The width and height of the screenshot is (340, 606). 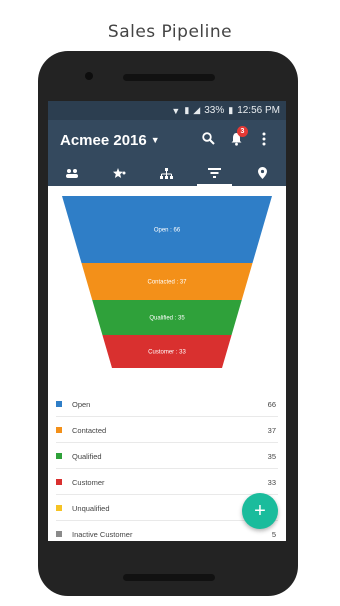 What do you see at coordinates (103, 140) in the screenshot?
I see `app-title: Acmee 2016` at bounding box center [103, 140].